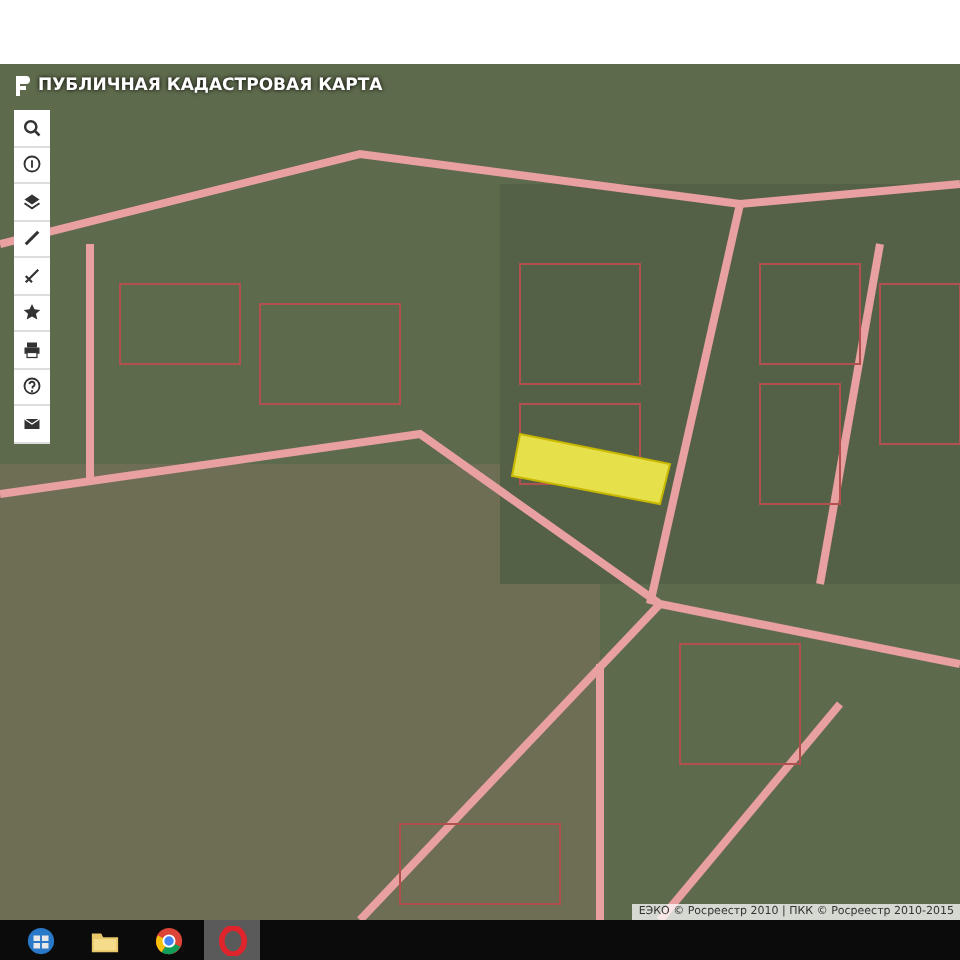 The image size is (960, 960). I want to click on logo-icon, so click(23, 86).